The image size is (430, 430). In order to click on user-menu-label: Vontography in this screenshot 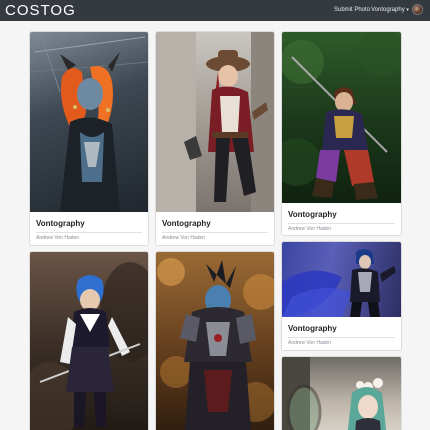, I will do `click(388, 10)`.